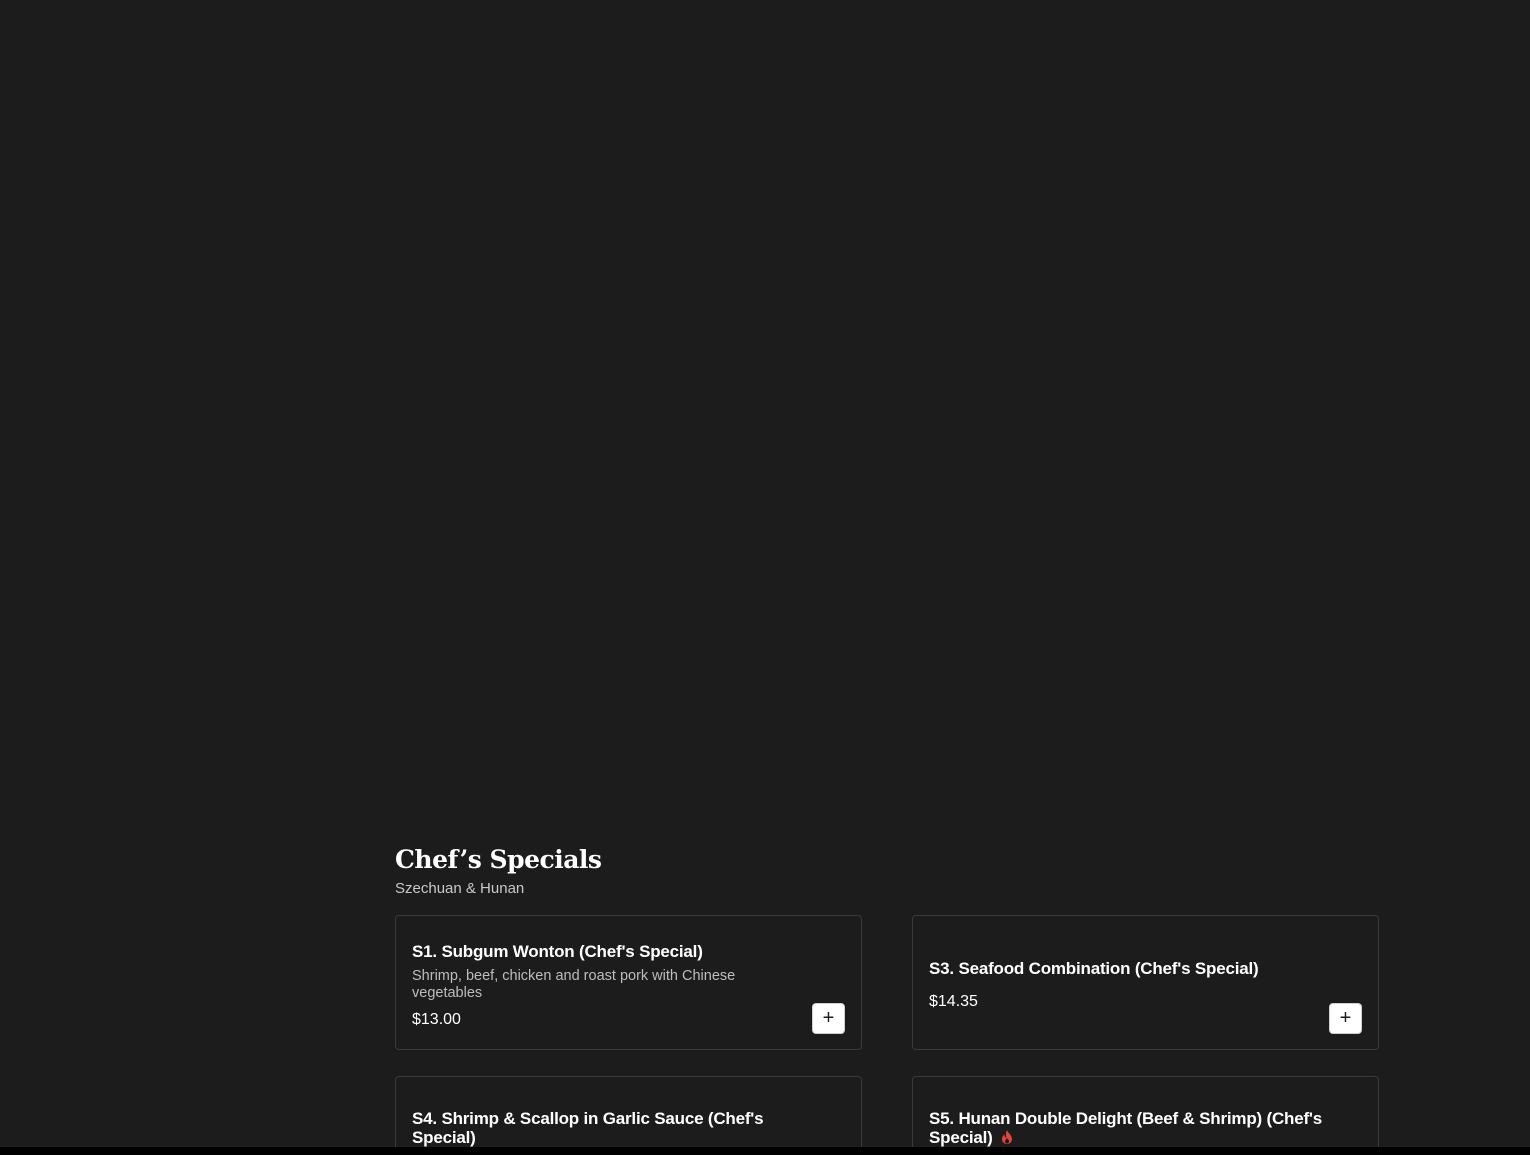  I want to click on menu-item-name: S1. Subgum Wonton (Chef's Special), so click(557, 951).